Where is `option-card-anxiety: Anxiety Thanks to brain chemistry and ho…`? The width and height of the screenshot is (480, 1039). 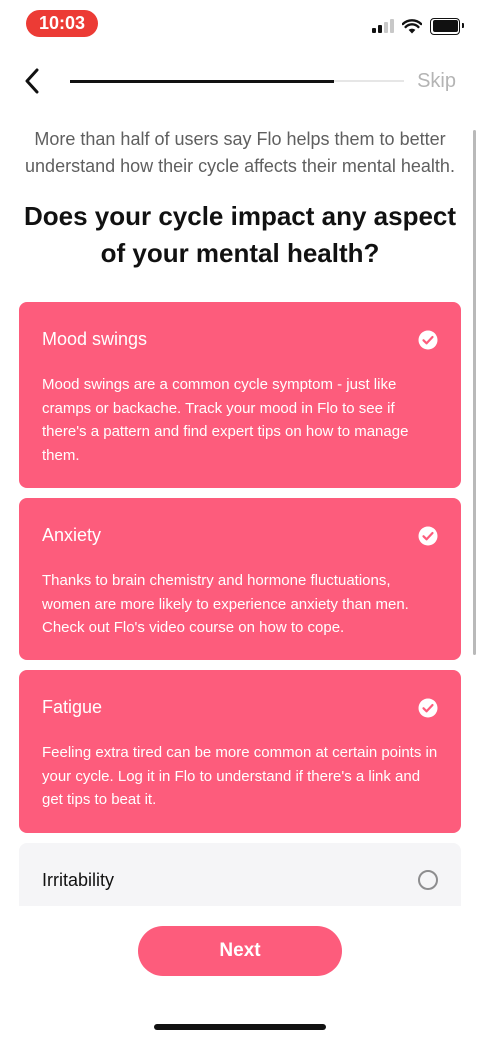
option-card-anxiety: Anxiety Thanks to brain chemistry and ho… is located at coordinates (240, 579).